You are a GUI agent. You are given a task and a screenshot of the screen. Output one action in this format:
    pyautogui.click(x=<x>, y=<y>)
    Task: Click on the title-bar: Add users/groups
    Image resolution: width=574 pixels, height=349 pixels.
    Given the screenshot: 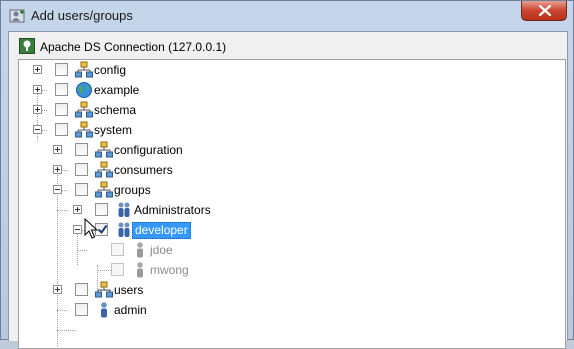 What is the action you would take?
    pyautogui.click(x=287, y=16)
    